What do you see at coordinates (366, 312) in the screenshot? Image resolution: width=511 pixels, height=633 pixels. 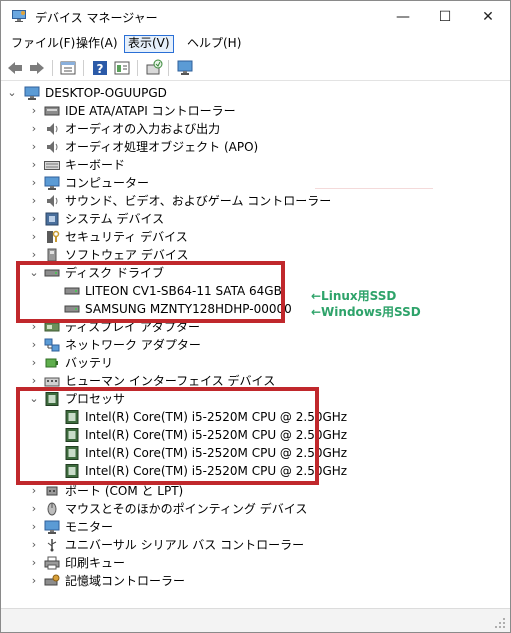 I see `windows-ssd-note: ←Windows用SSD` at bounding box center [366, 312].